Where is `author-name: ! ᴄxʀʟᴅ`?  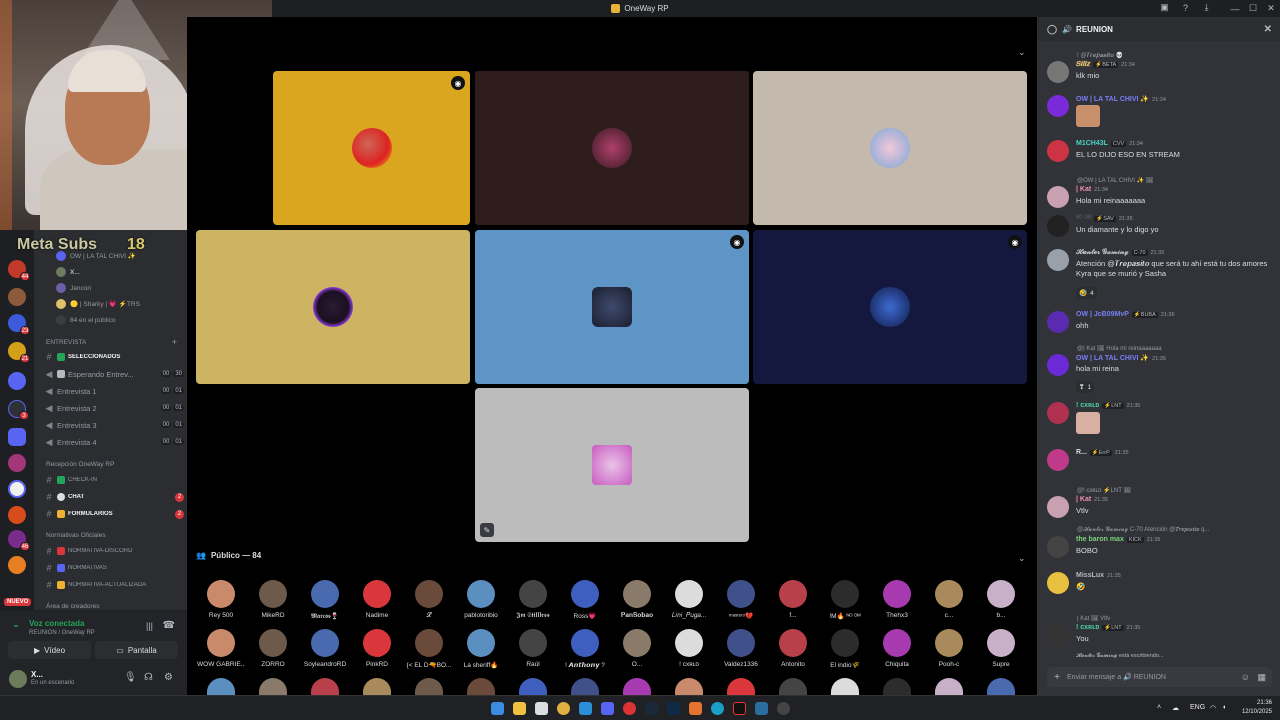 author-name: ! ᴄxʀʟᴅ is located at coordinates (1087, 405).